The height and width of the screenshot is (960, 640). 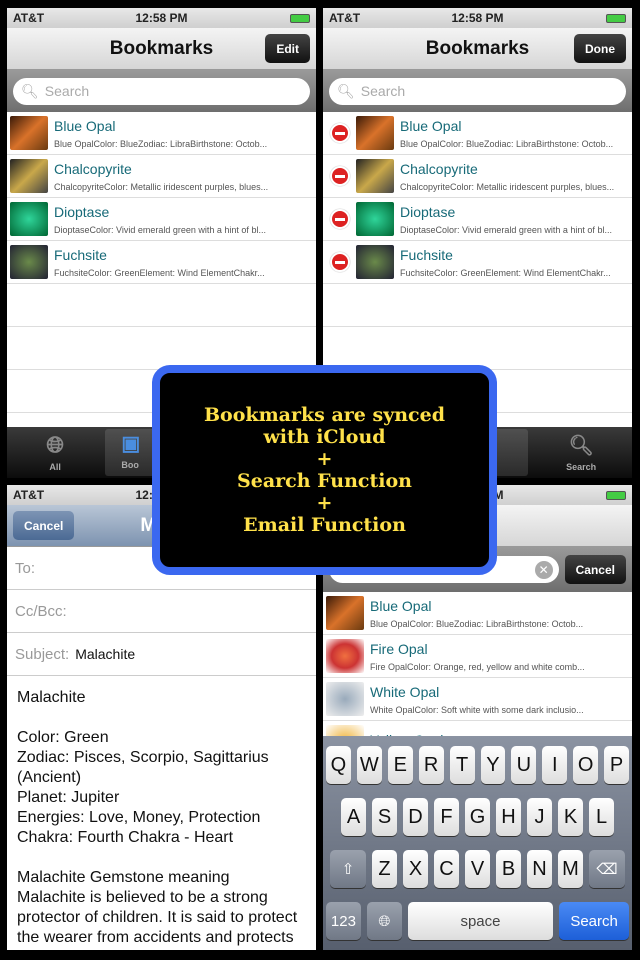 What do you see at coordinates (570, 817) in the screenshot?
I see `key: K` at bounding box center [570, 817].